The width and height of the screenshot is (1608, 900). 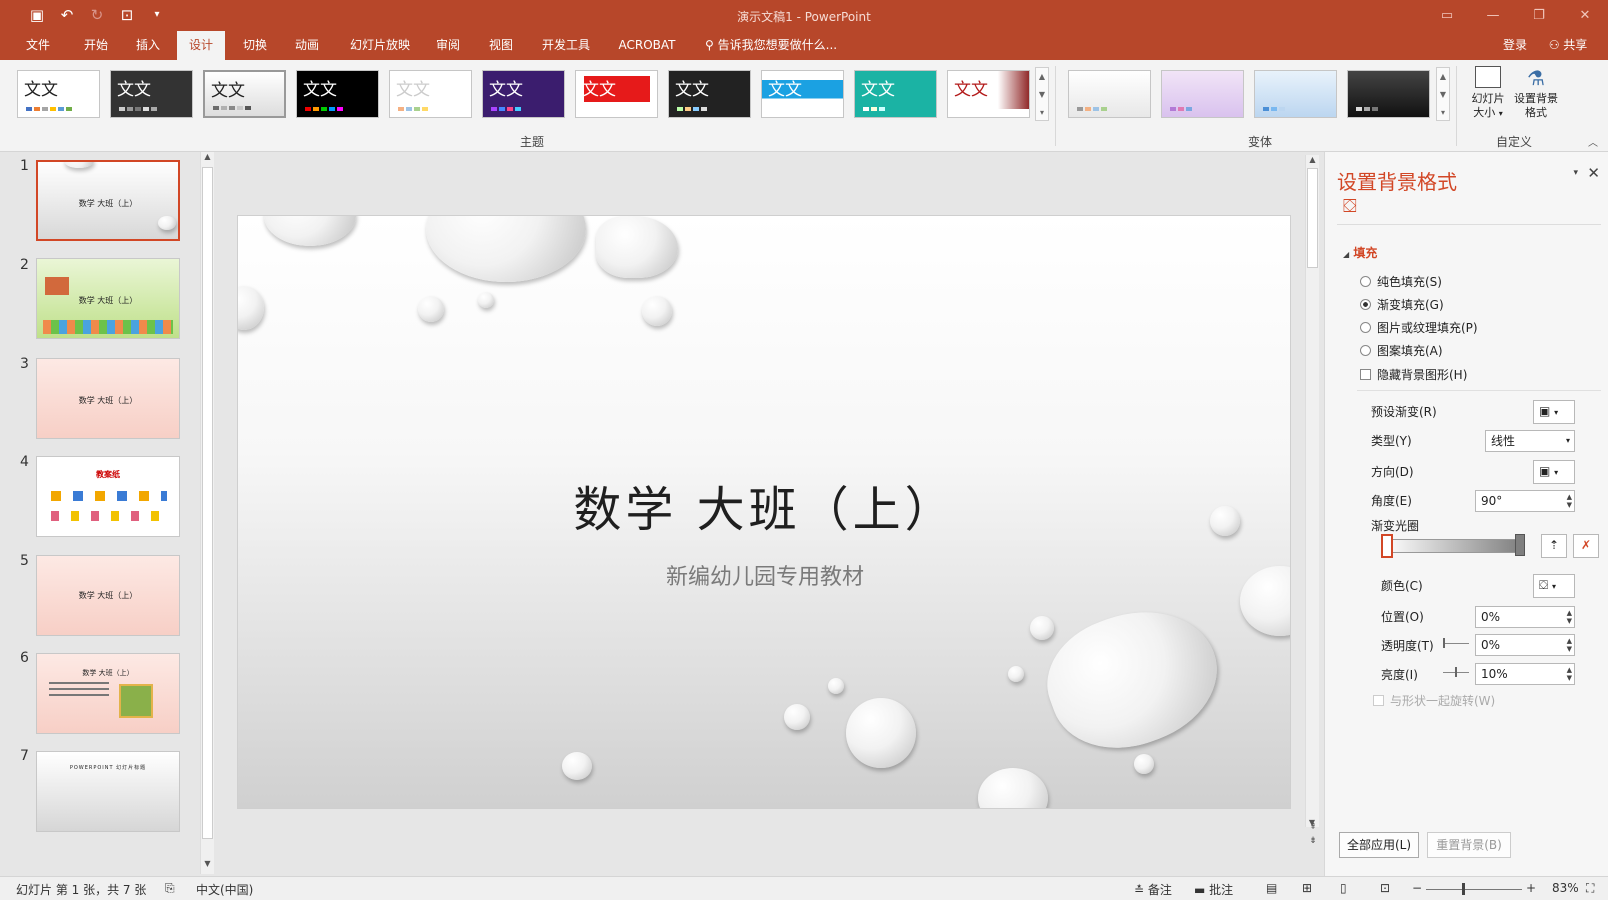 I want to click on theme-thumb-2: 文文, so click(x=151, y=94).